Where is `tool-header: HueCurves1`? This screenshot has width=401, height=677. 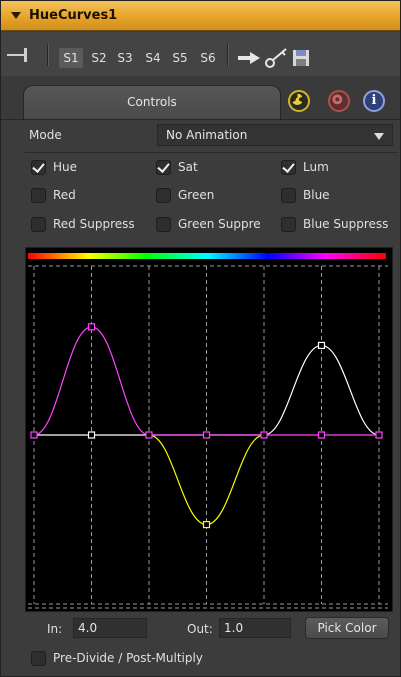 tool-header: HueCurves1 is located at coordinates (200, 16).